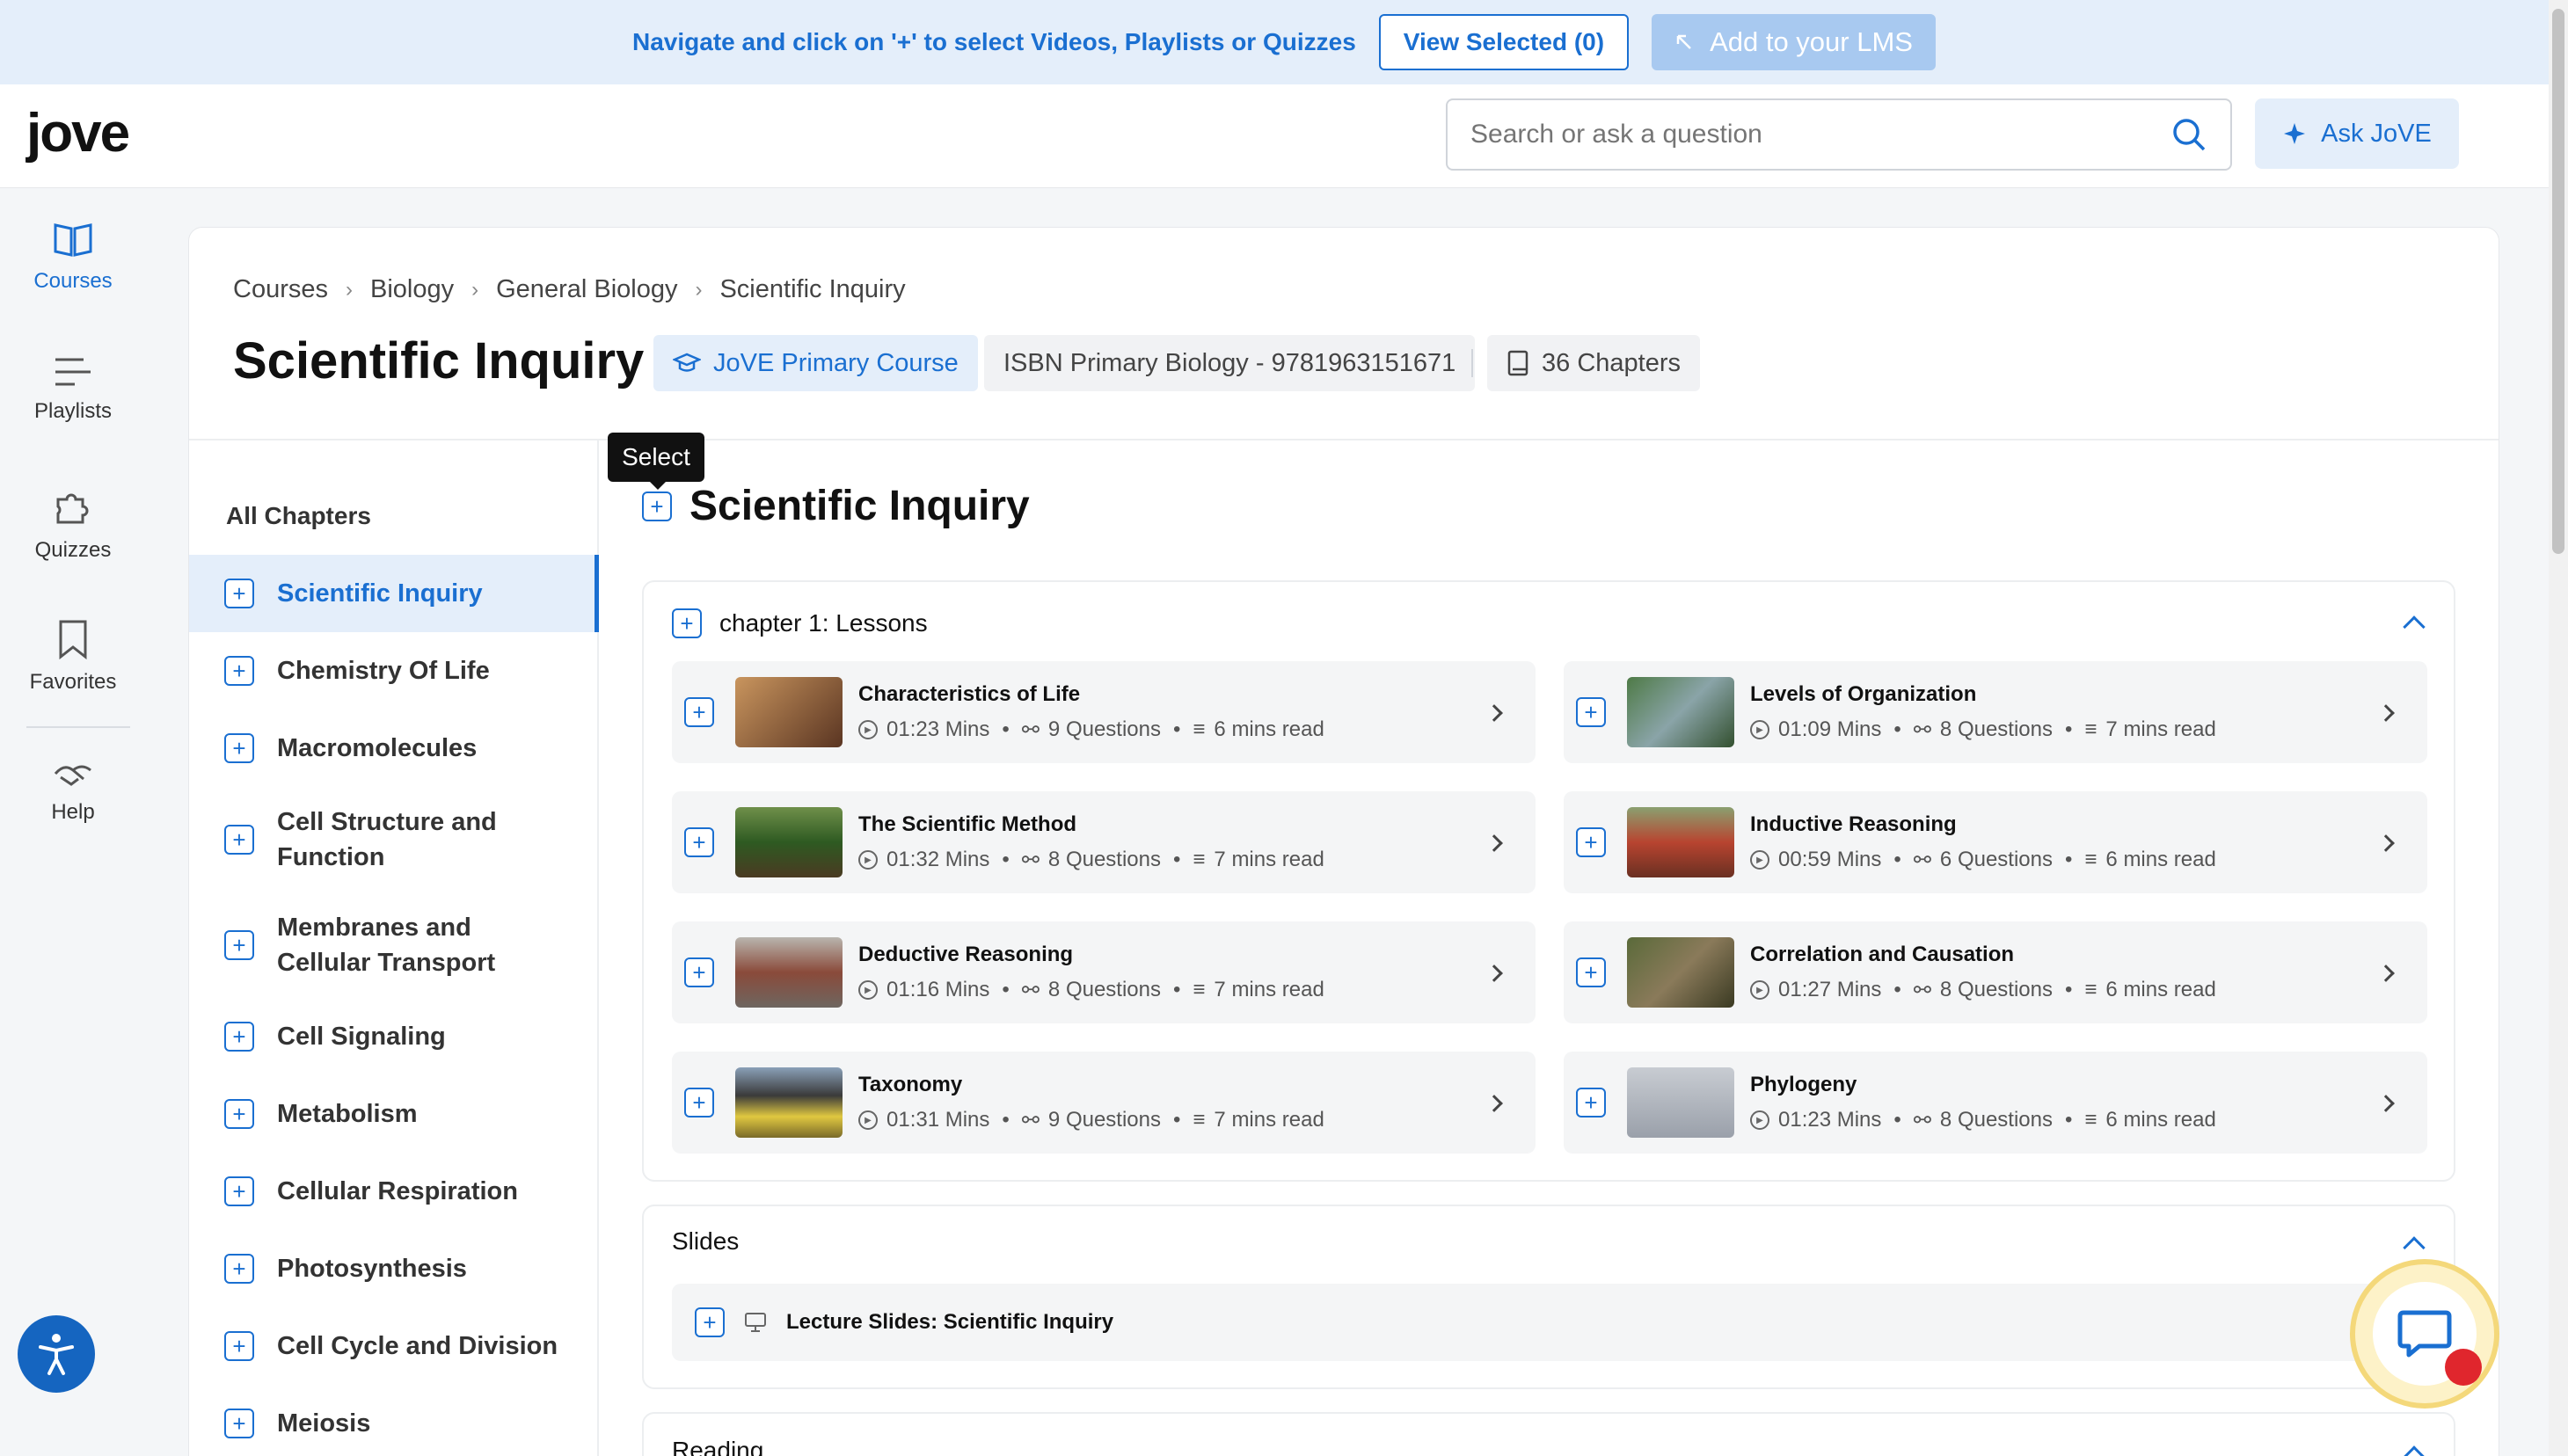 The width and height of the screenshot is (2568, 1456). Describe the element at coordinates (2425, 1334) in the screenshot. I see `chat-widget-button` at that location.